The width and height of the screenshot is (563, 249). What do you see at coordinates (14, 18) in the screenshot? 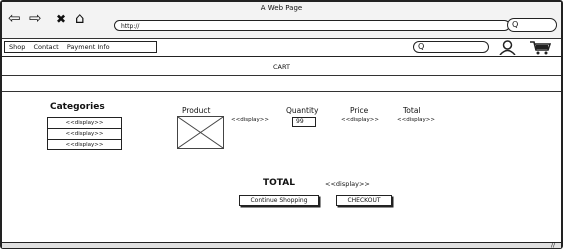
I see `back-arrow-icon: ⇦` at bounding box center [14, 18].